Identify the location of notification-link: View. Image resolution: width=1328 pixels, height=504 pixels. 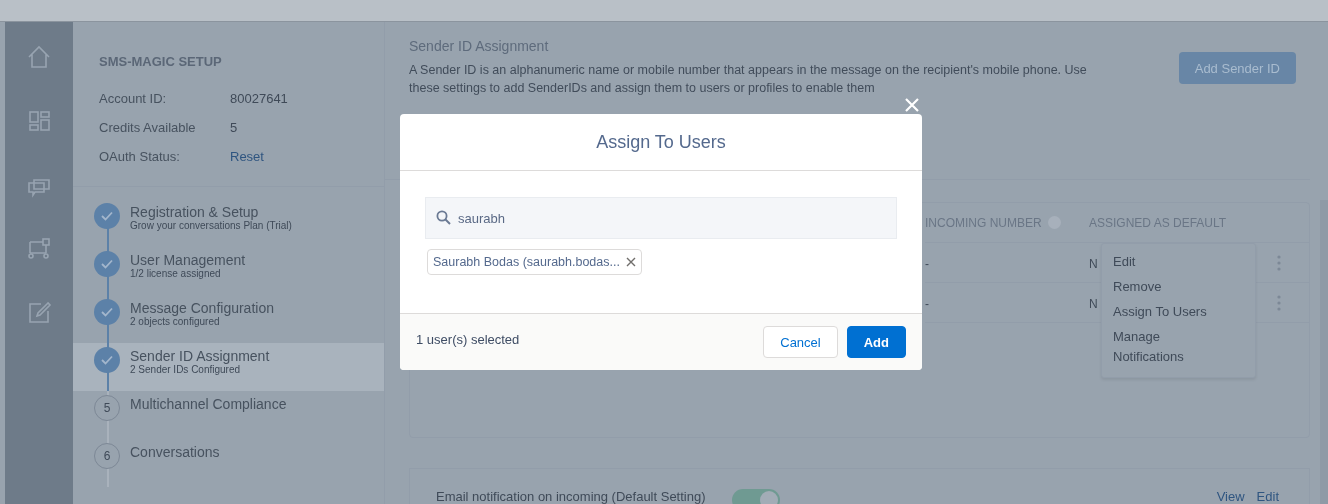
(1230, 496).